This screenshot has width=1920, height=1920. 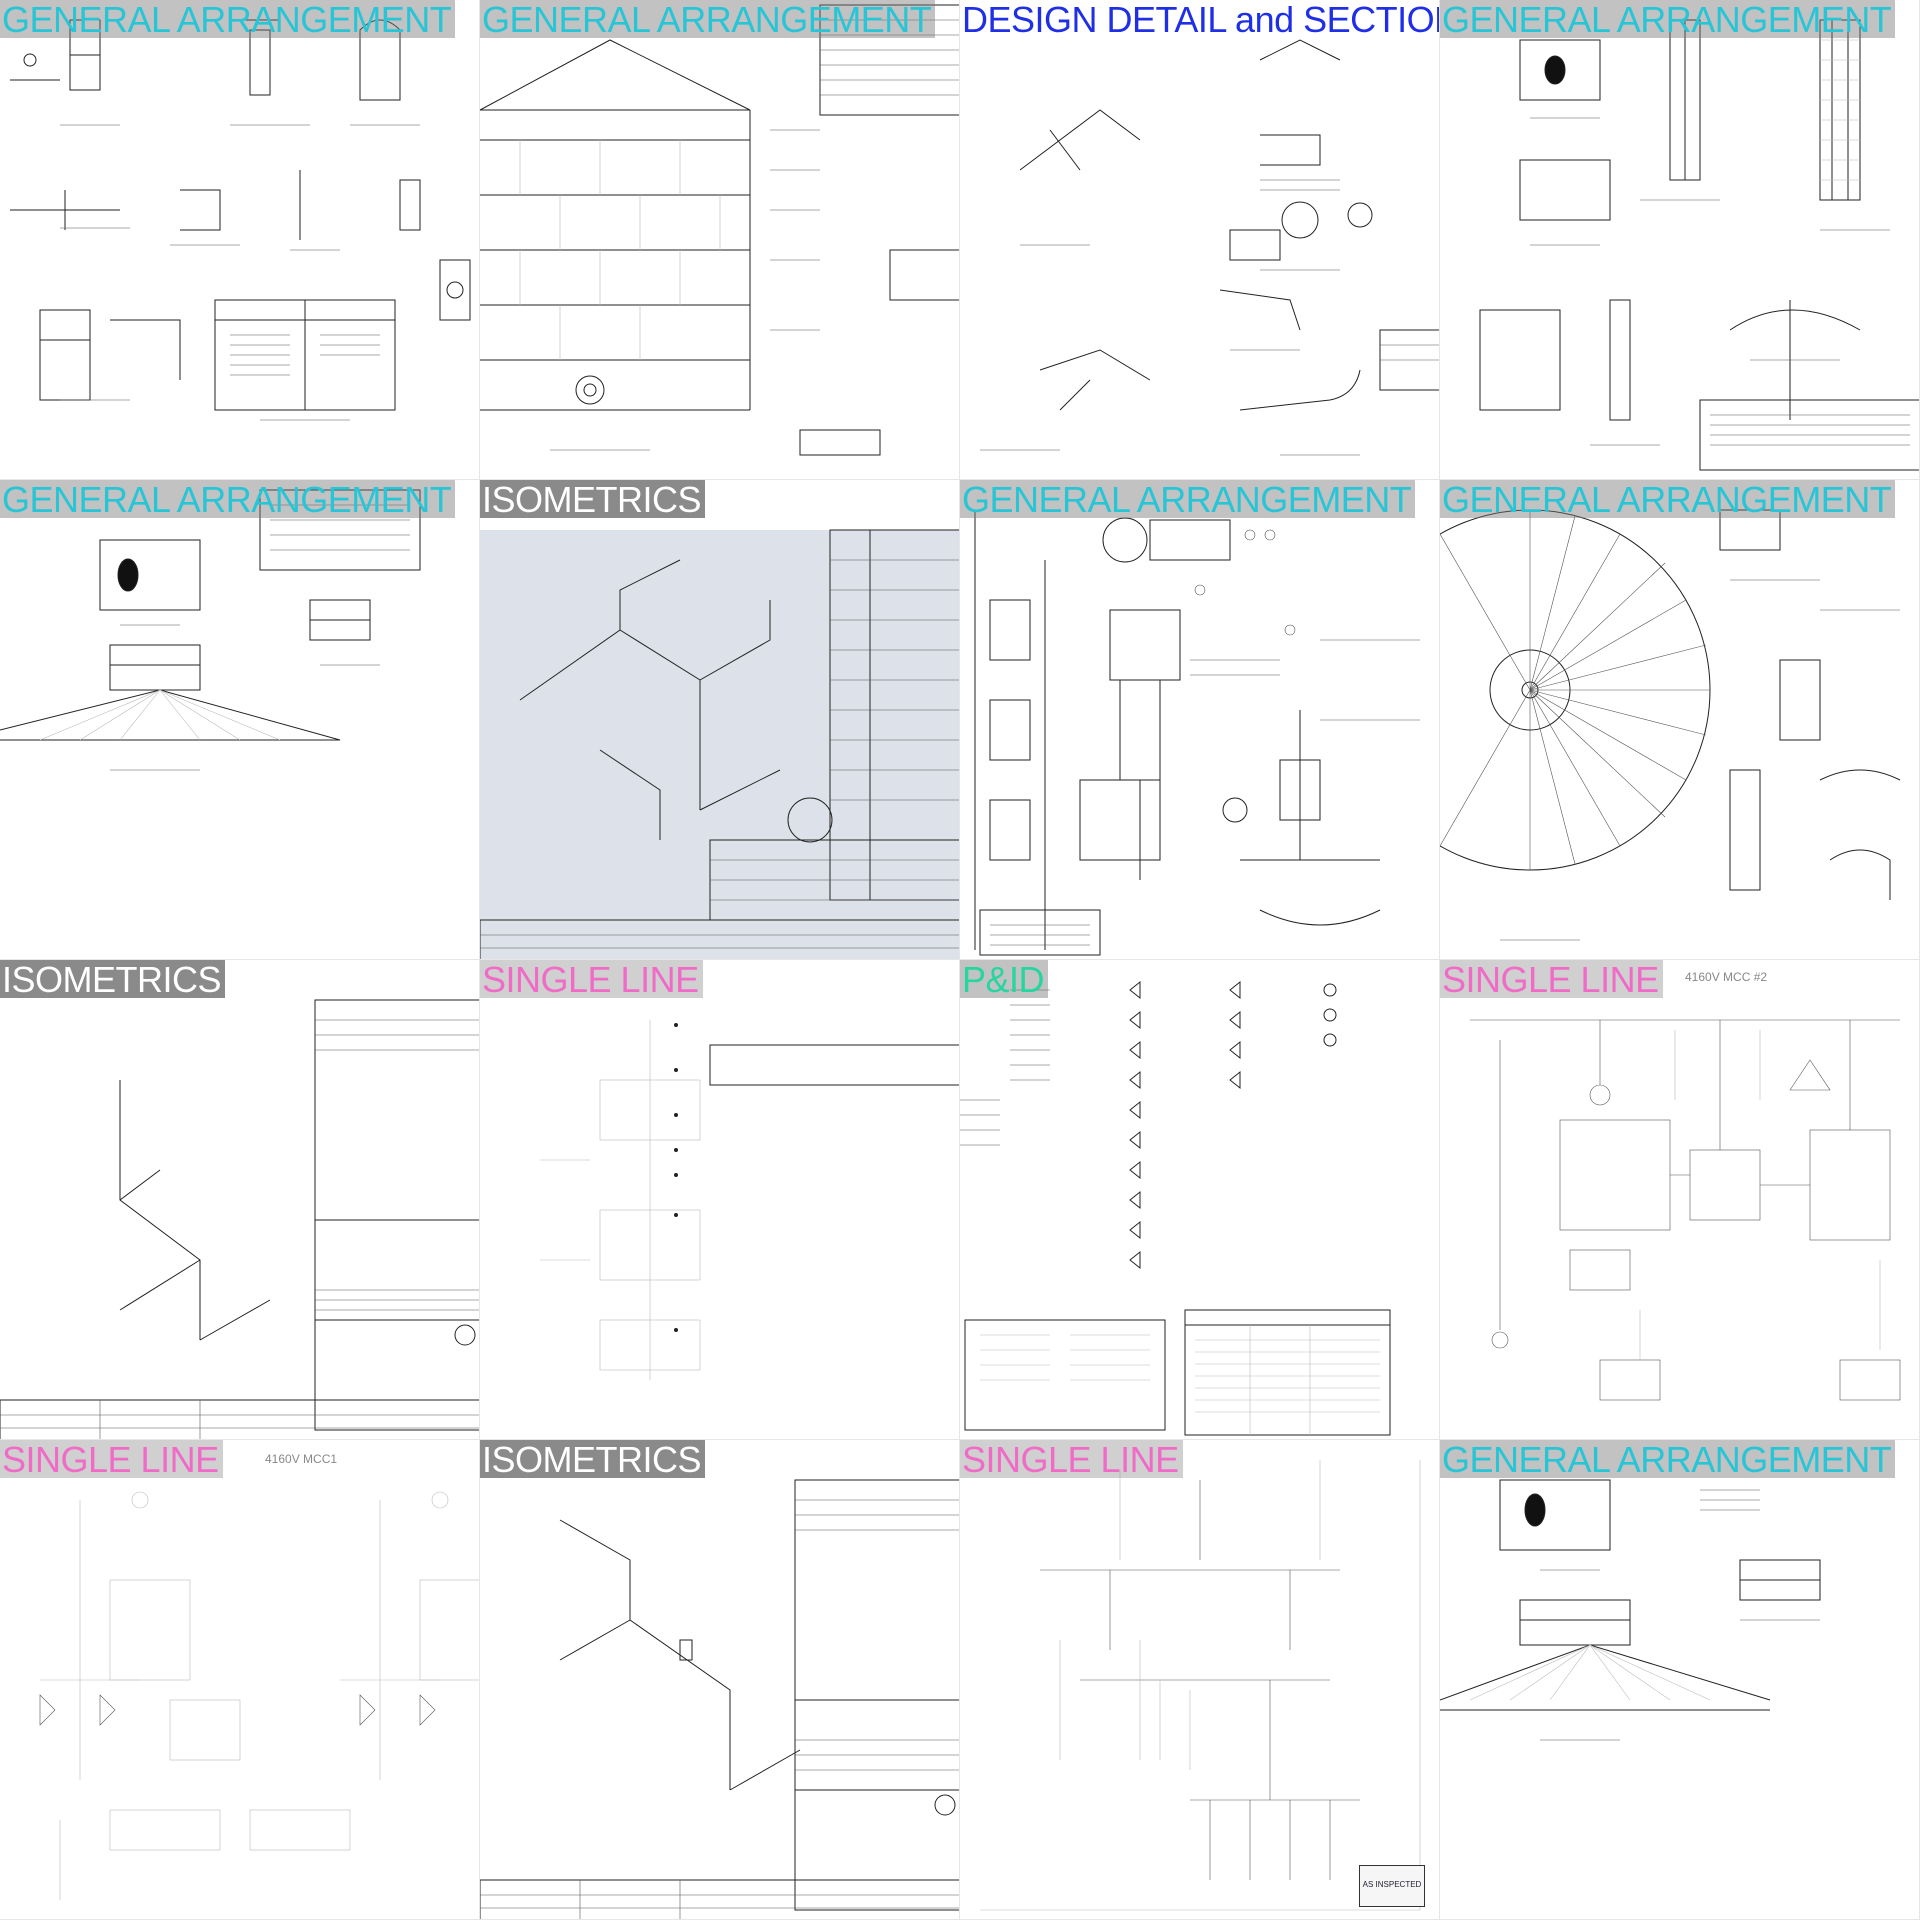 I want to click on drawing-subtitle: 4160V MCC #2, so click(x=1726, y=977).